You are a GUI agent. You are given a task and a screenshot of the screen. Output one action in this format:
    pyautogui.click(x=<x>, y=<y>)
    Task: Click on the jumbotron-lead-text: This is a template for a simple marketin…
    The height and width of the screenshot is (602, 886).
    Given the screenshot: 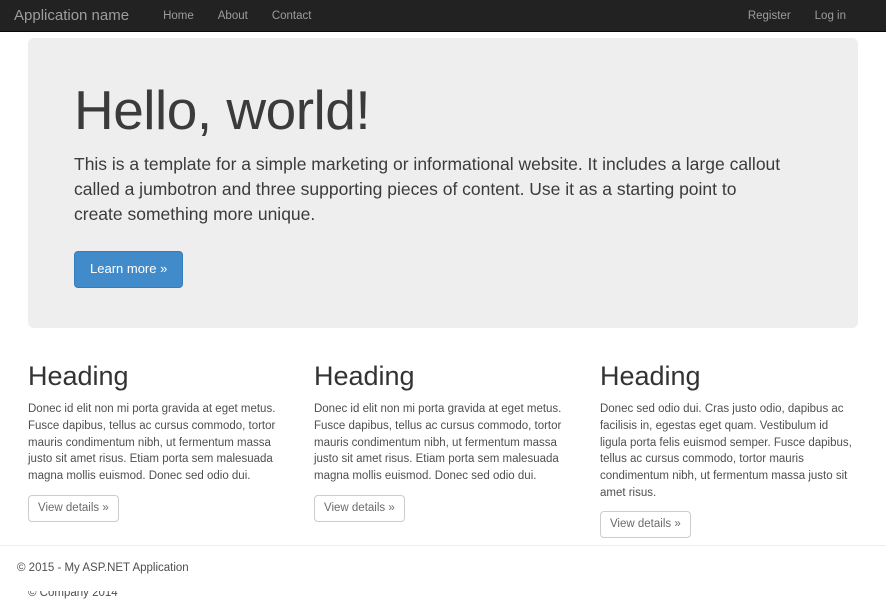 What is the action you would take?
    pyautogui.click(x=427, y=189)
    